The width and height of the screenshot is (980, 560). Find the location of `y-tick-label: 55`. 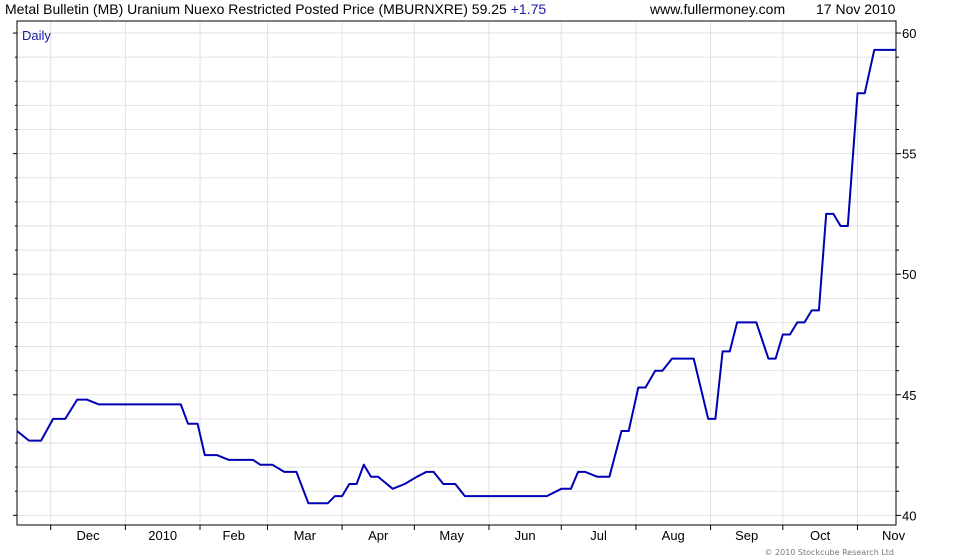

y-tick-label: 55 is located at coordinates (909, 154).